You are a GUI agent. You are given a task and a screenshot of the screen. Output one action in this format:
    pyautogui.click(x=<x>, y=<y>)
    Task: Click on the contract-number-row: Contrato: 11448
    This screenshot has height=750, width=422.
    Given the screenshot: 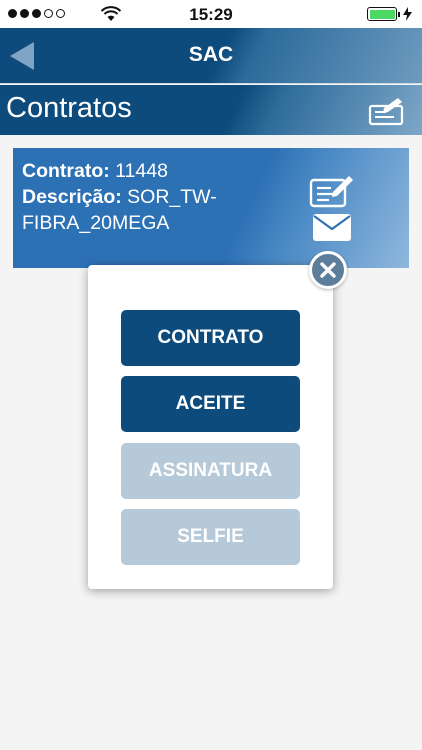 What is the action you would take?
    pyautogui.click(x=95, y=171)
    